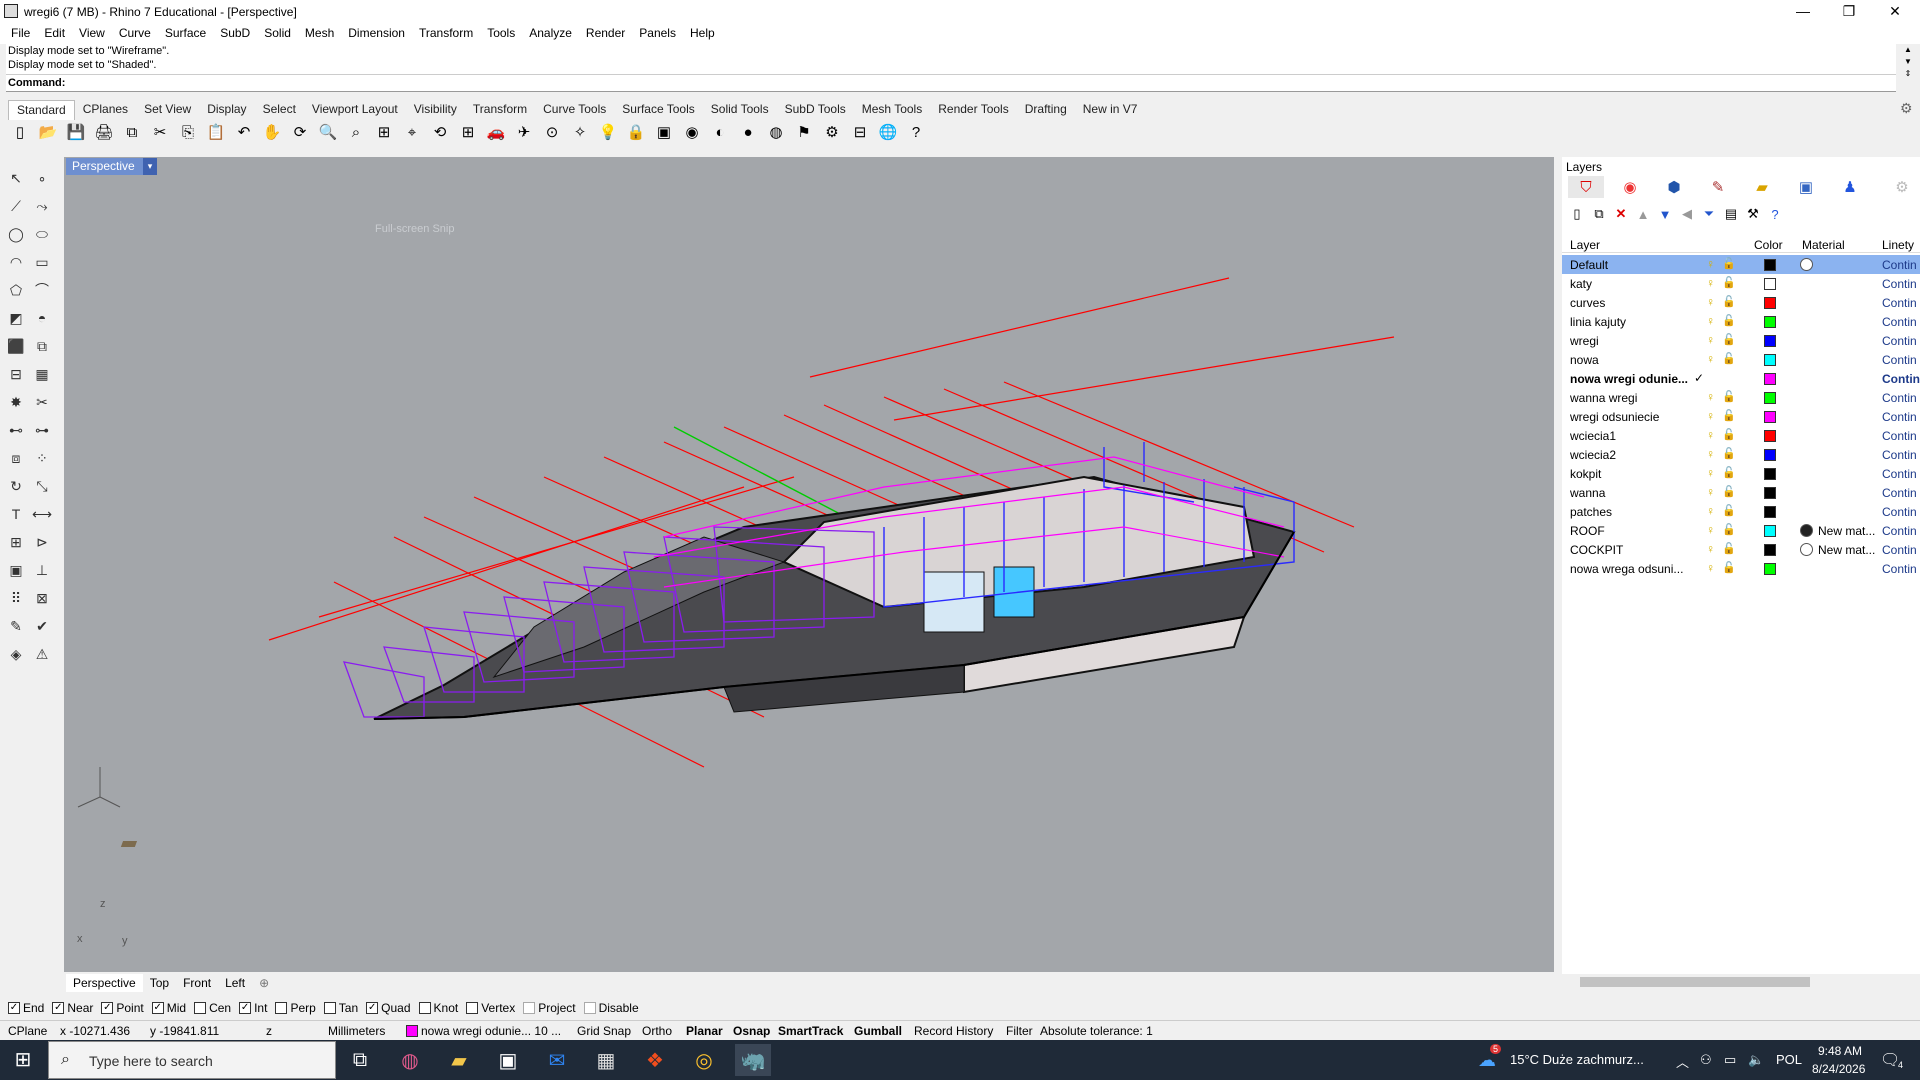 The image size is (1920, 1080). What do you see at coordinates (748, 132) in the screenshot?
I see `render-sphere-icon: ●` at bounding box center [748, 132].